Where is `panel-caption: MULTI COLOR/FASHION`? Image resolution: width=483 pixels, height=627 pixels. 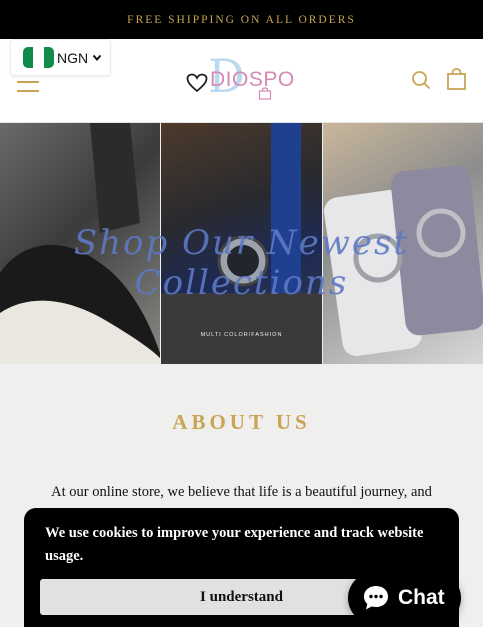
panel-caption: MULTI COLOR/FASHION is located at coordinates (241, 335).